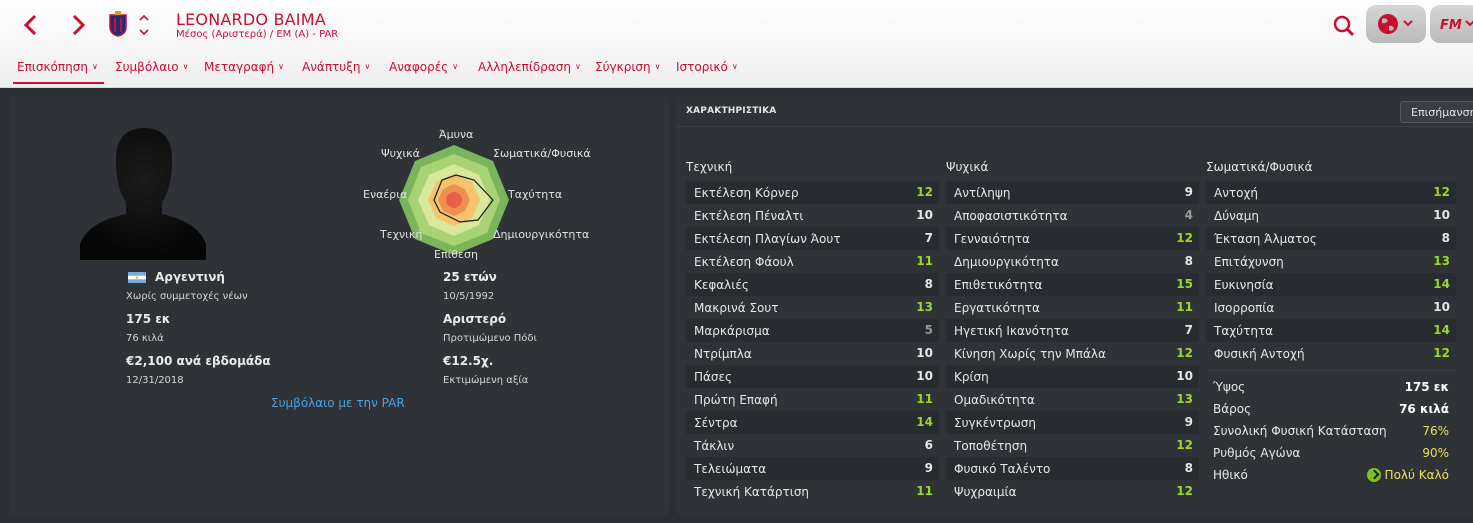 This screenshot has width=1473, height=523. Describe the element at coordinates (812, 353) in the screenshot. I see `attribute-row: Ντρίμπλα 10` at that location.